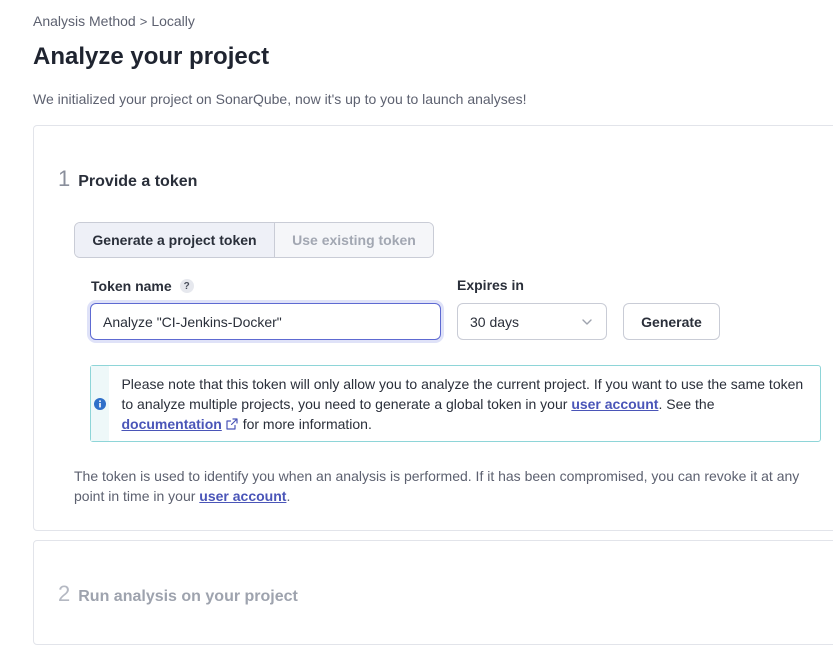 The width and height of the screenshot is (833, 664). Describe the element at coordinates (64, 178) in the screenshot. I see `step-1-number: 1` at that location.